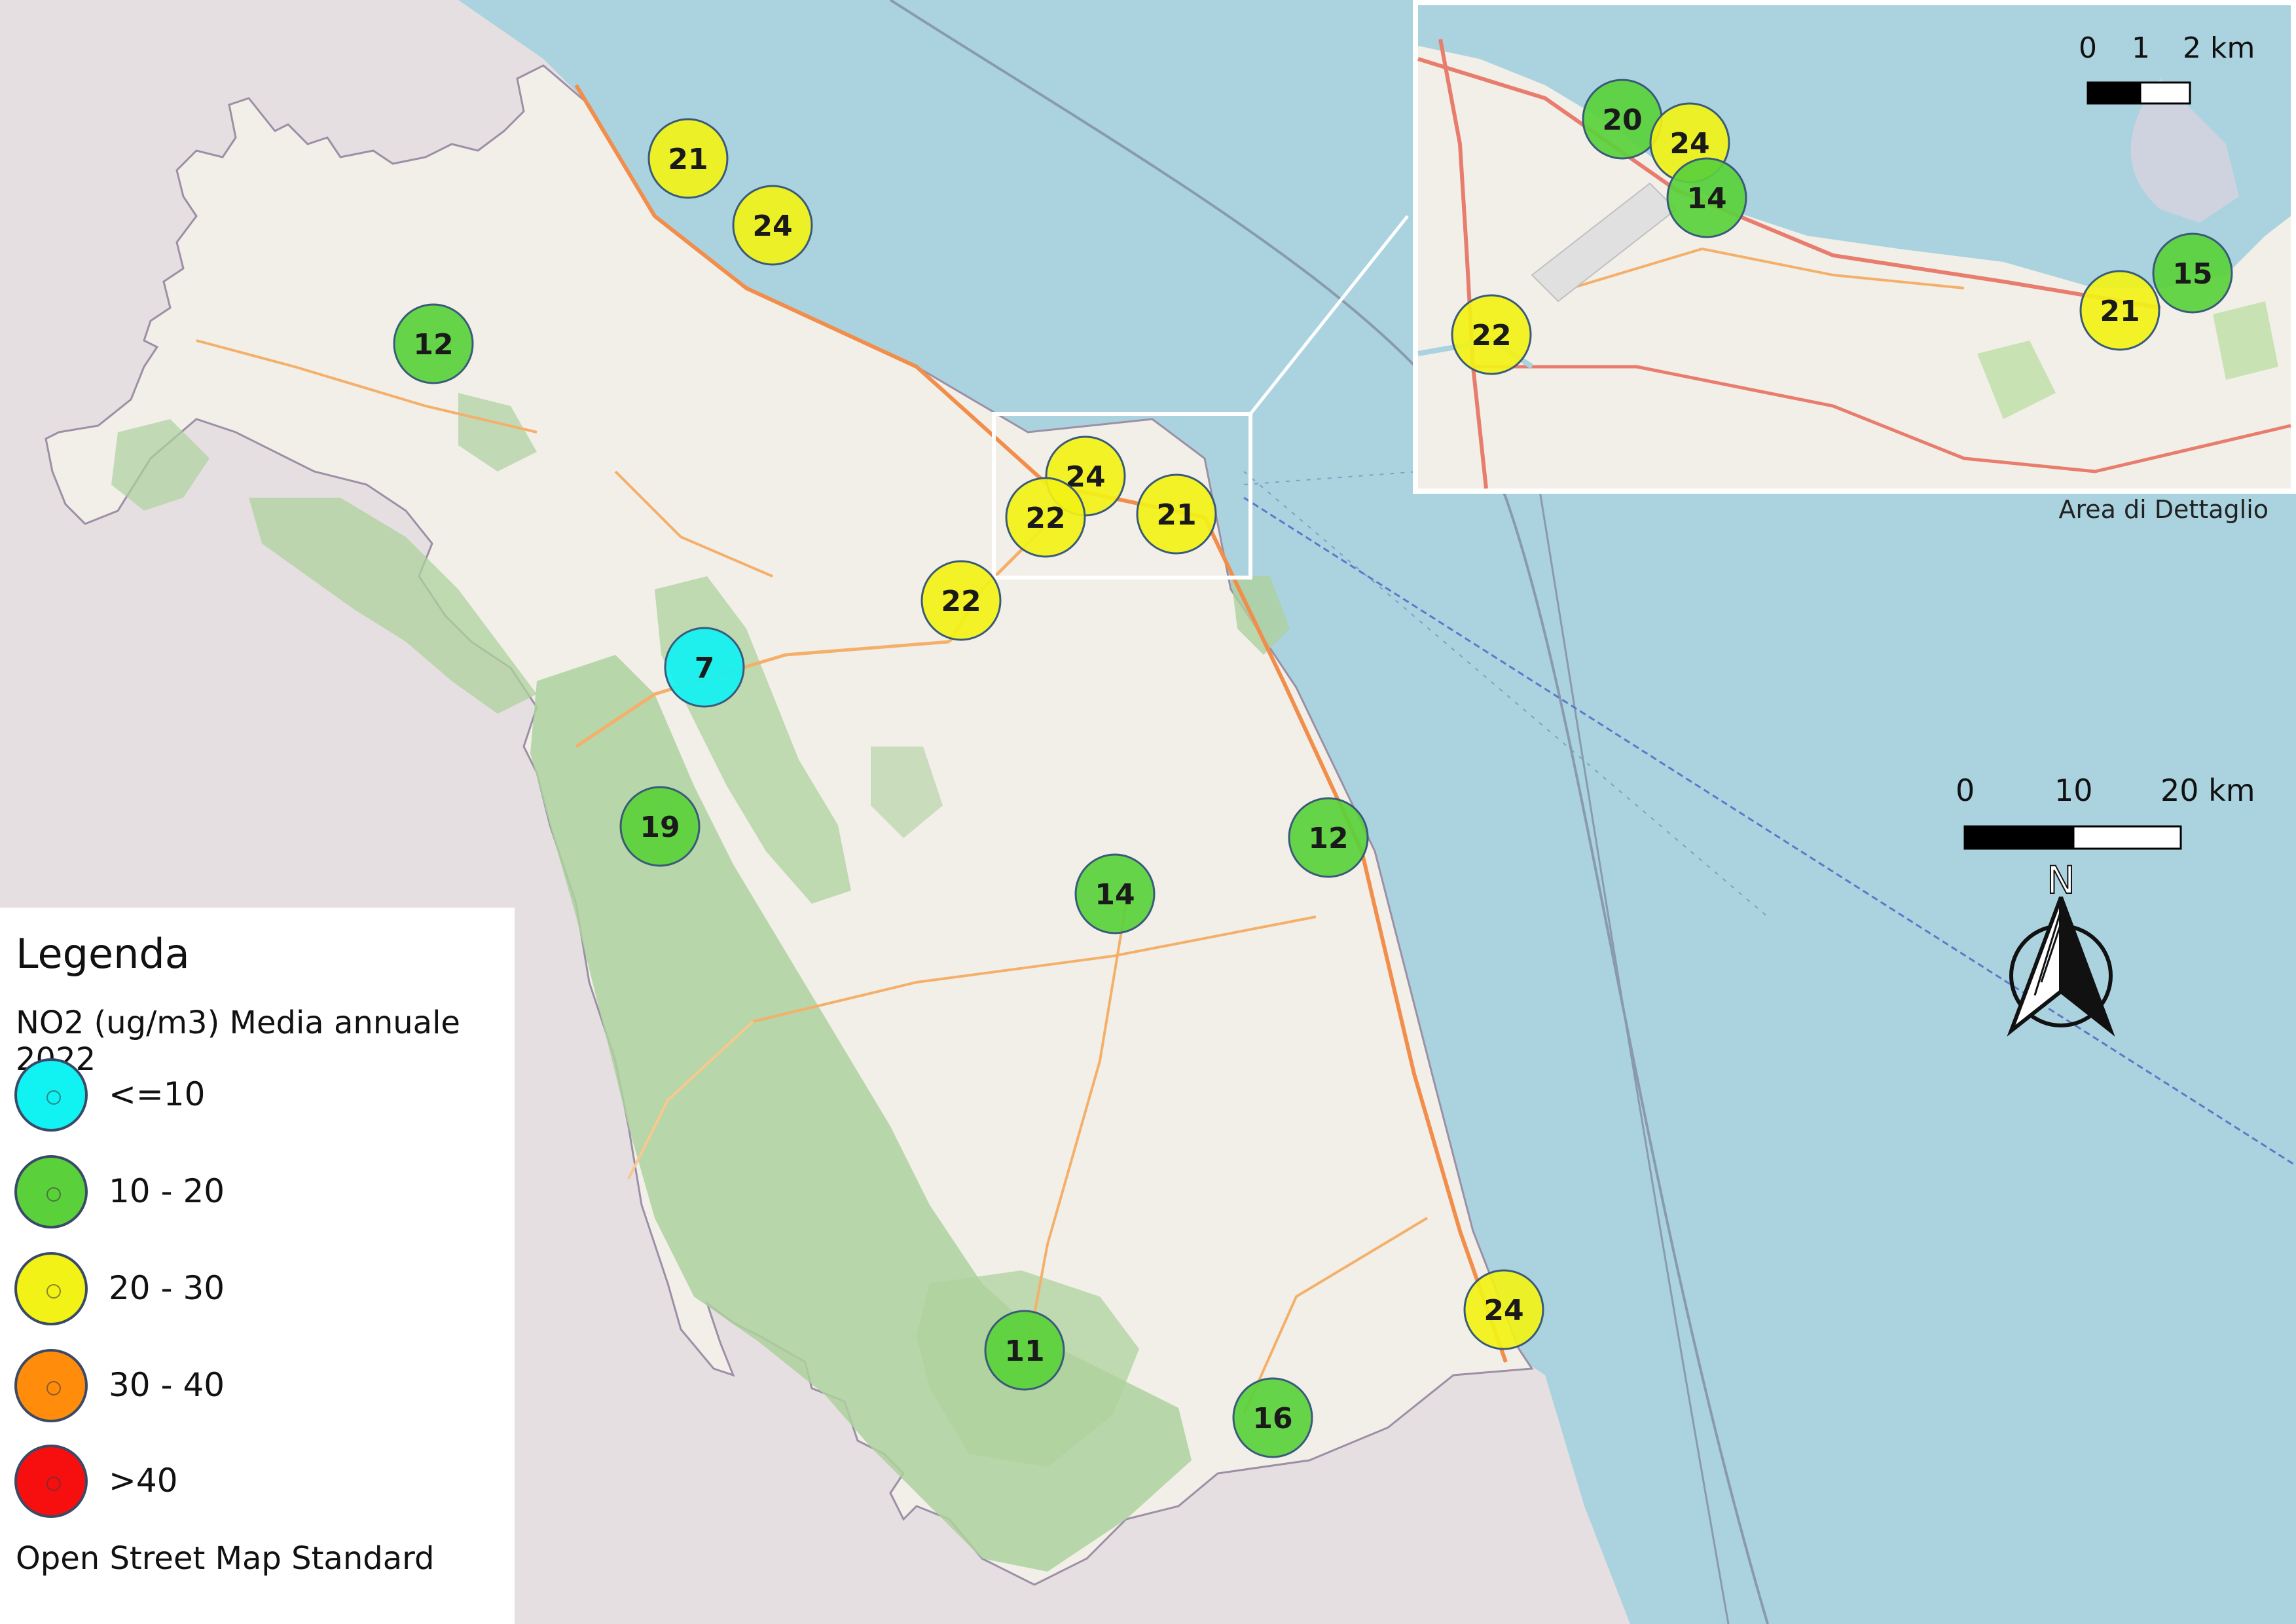  Describe the element at coordinates (157, 1094) in the screenshot. I see `legend-label: <=10` at that location.